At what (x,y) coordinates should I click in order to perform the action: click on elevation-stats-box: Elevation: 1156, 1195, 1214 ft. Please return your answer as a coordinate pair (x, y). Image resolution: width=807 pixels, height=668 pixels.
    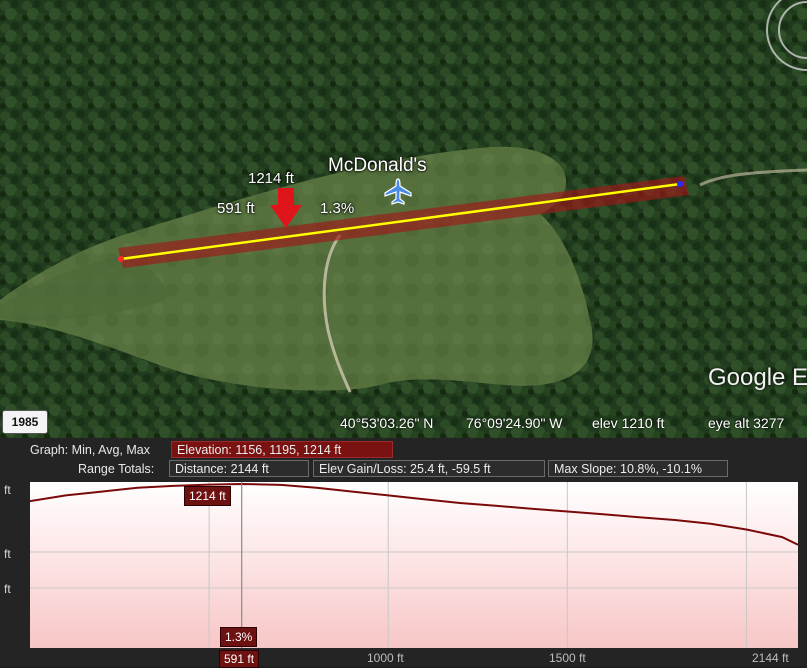
    Looking at the image, I should click on (282, 449).